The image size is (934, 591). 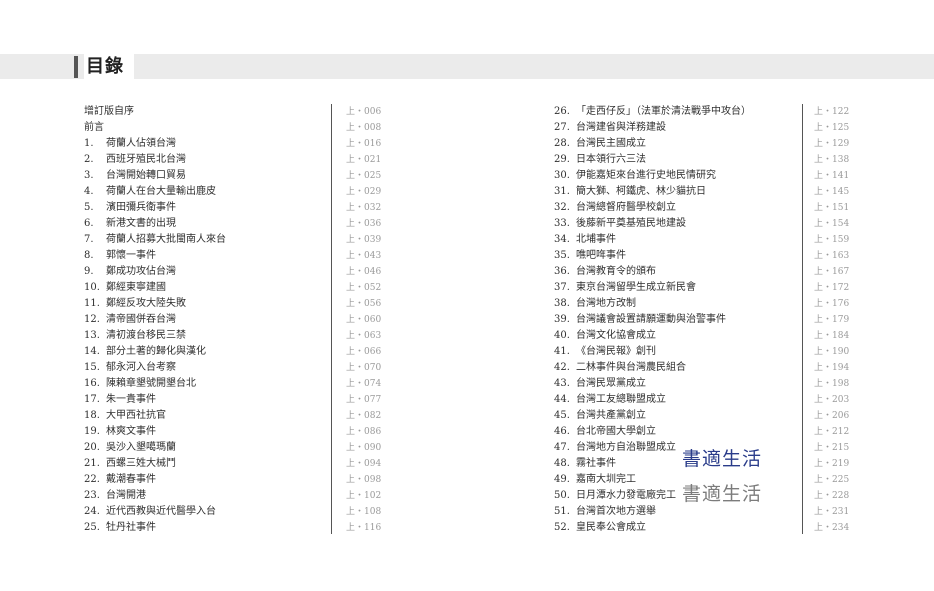 I want to click on toc-entry-title: 台北帝國大學創立, so click(x=616, y=431).